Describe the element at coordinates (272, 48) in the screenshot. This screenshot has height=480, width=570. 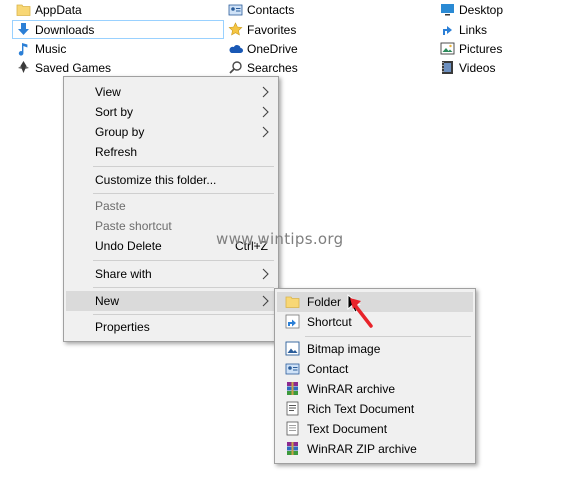
I see `folder-item-label: OneDrive` at that location.